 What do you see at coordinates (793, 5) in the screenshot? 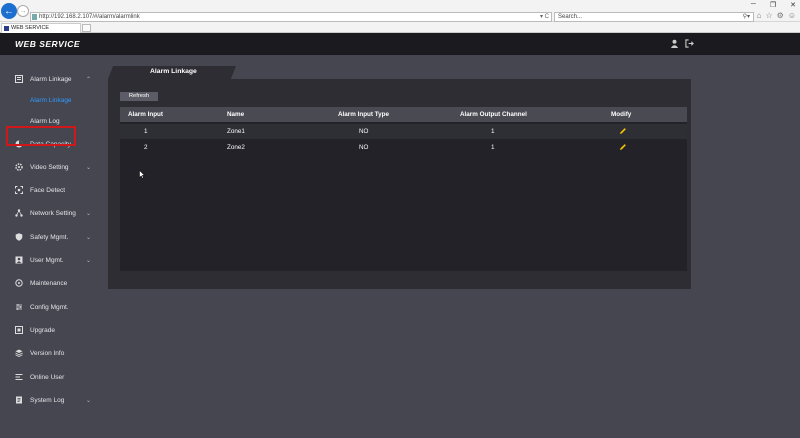
I see `close-icon: ✕` at bounding box center [793, 5].